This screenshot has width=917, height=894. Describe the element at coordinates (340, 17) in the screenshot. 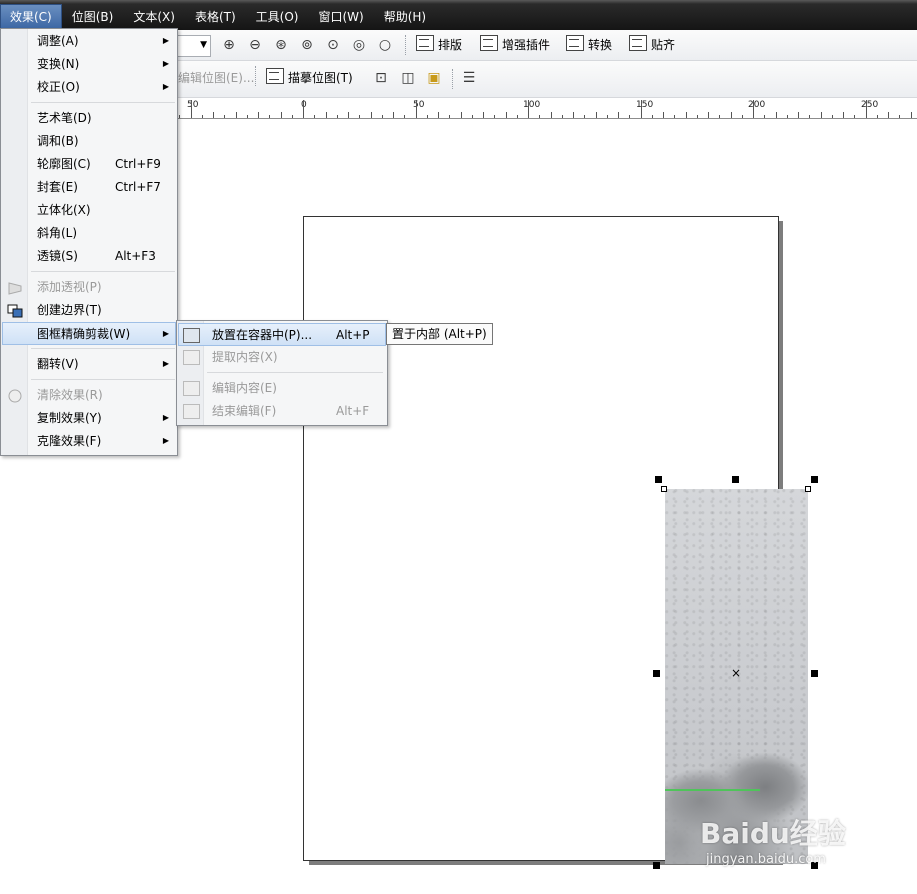

I see `menu-window: 窗口(W)` at that location.